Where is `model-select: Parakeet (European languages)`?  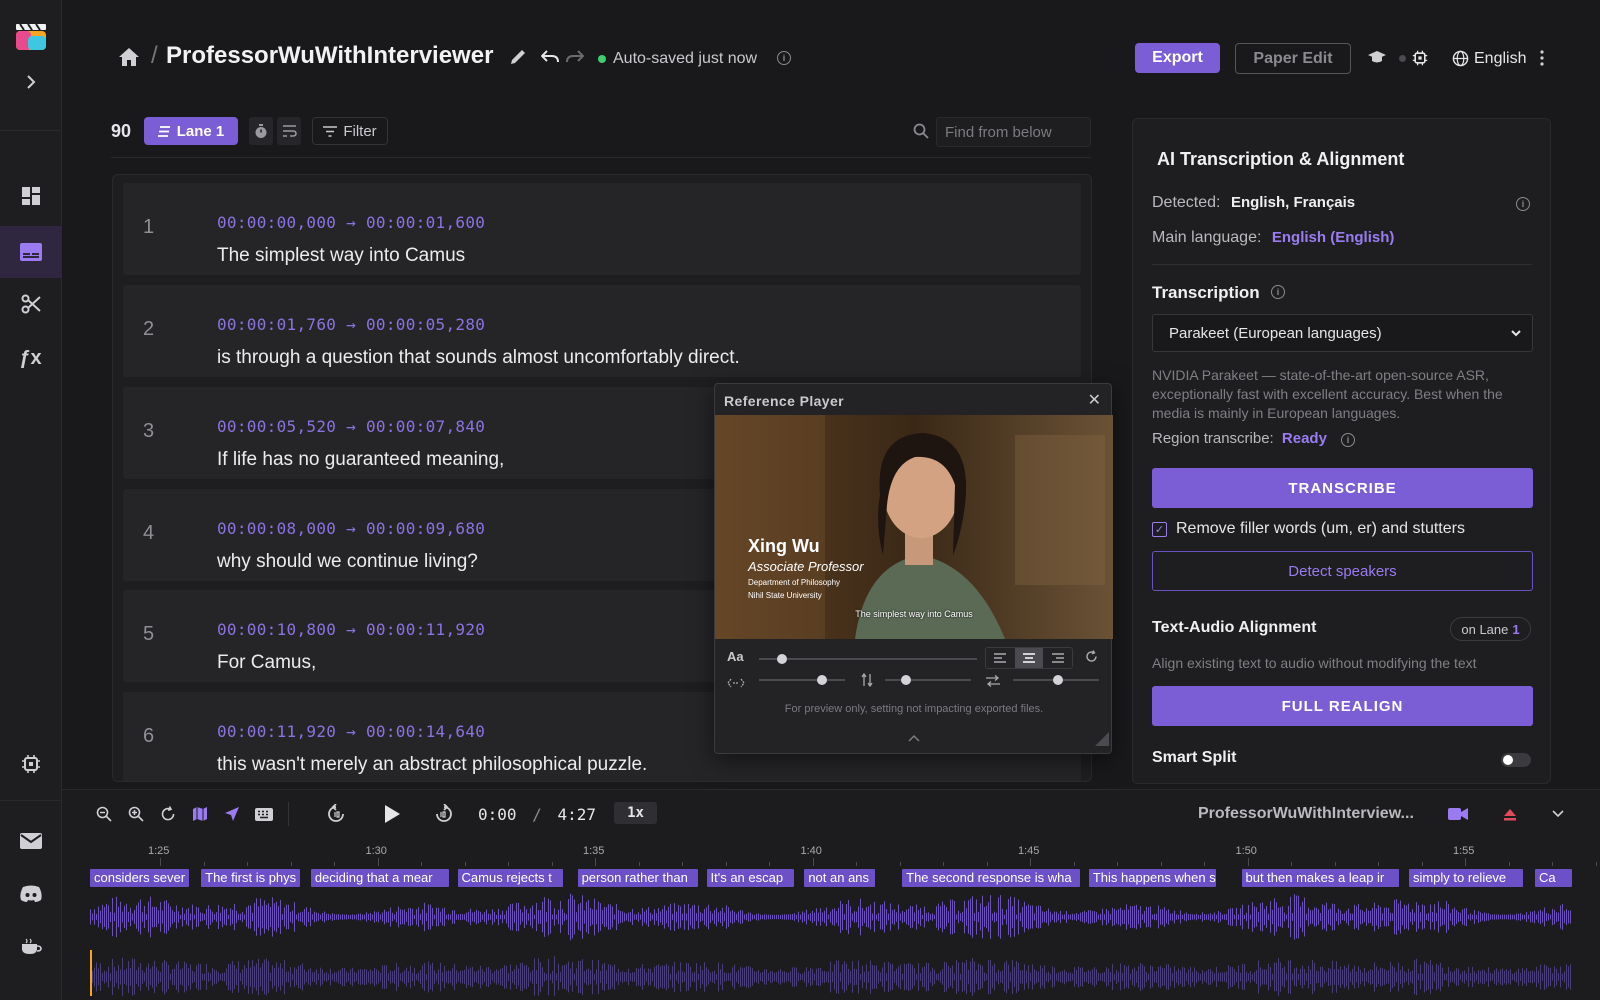
model-select: Parakeet (European languages) is located at coordinates (1342, 333).